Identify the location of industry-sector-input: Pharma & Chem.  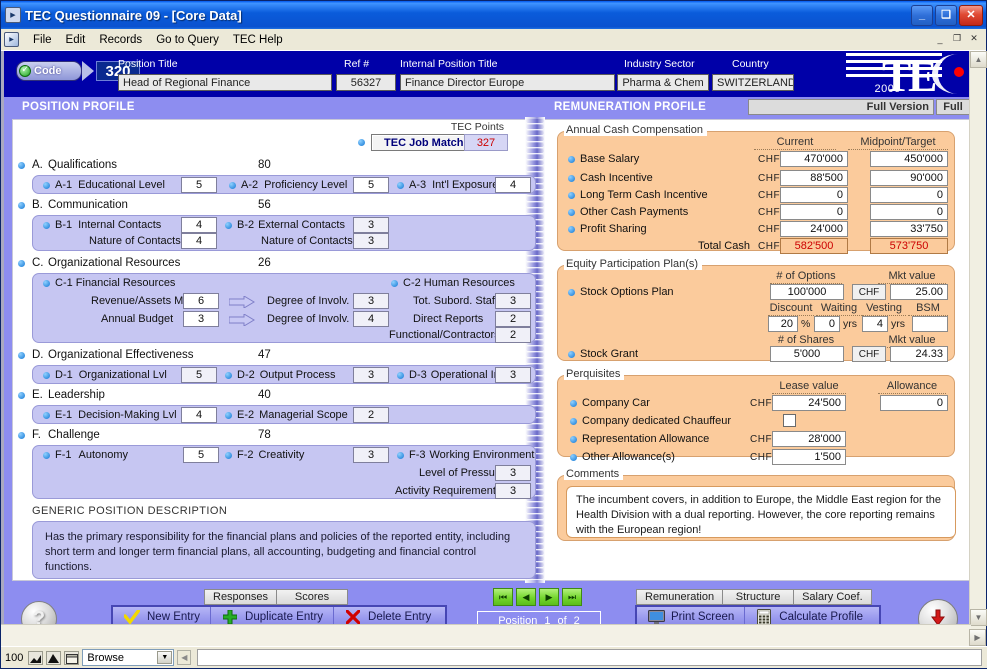
(663, 82).